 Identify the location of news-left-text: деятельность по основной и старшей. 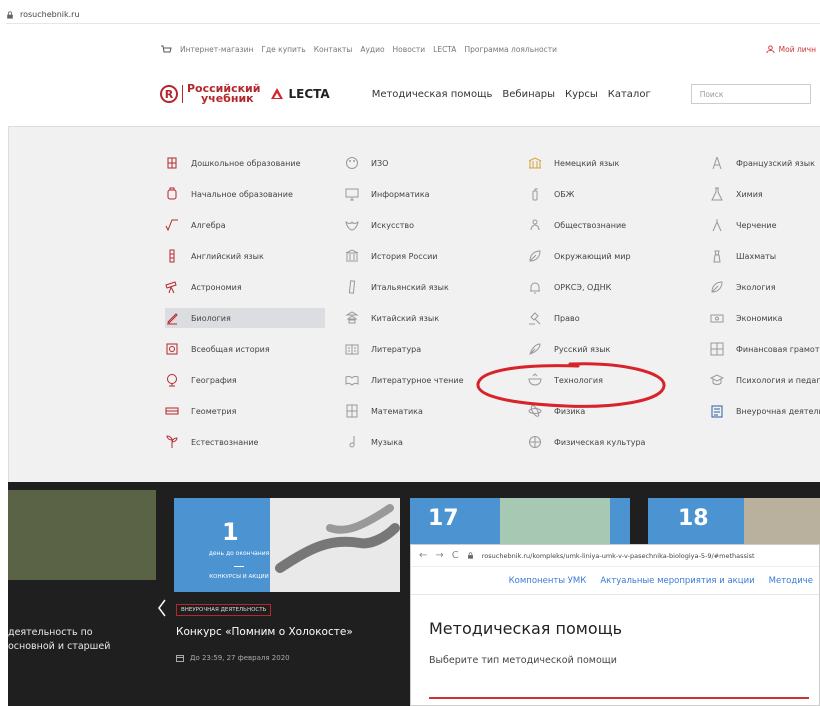
(82, 640).